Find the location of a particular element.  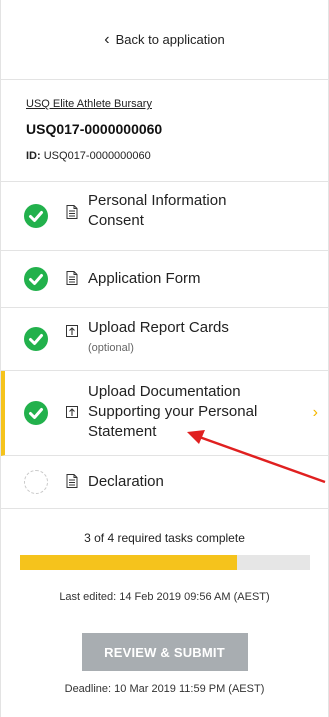

task-label-line2: Supporting your Personal is located at coordinates (173, 411).